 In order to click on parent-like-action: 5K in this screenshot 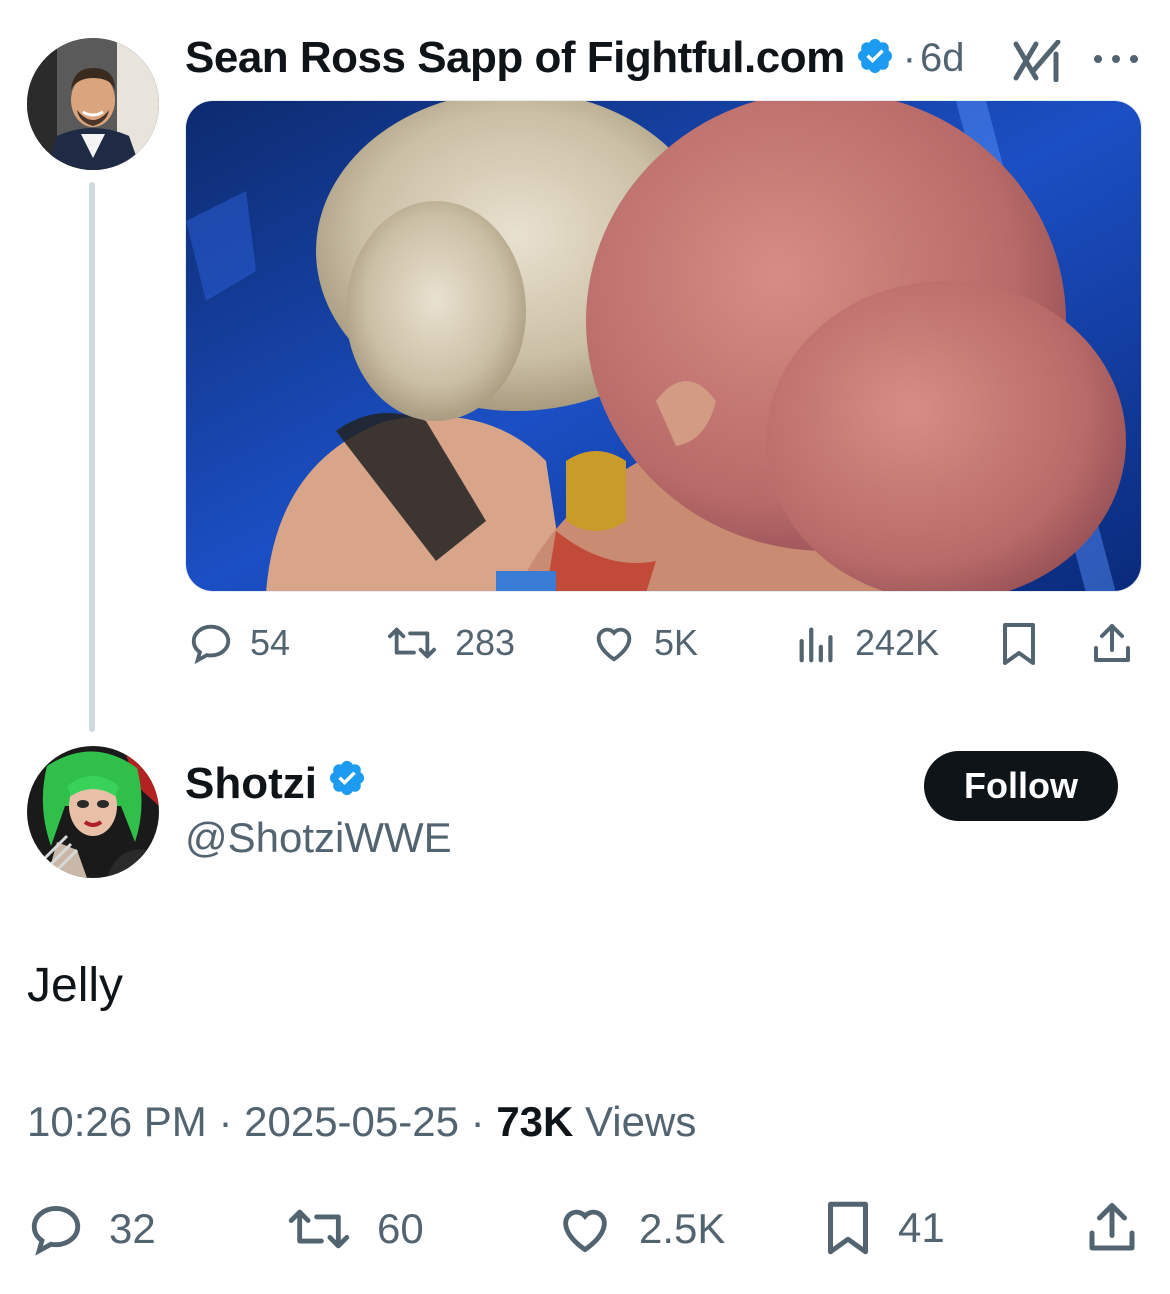, I will do `click(644, 643)`.